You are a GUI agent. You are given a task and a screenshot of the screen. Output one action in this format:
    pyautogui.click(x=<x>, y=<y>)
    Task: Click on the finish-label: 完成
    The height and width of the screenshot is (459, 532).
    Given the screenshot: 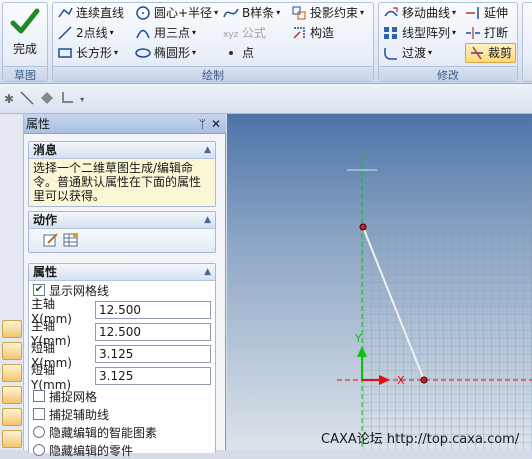 What is the action you would take?
    pyautogui.click(x=24, y=49)
    